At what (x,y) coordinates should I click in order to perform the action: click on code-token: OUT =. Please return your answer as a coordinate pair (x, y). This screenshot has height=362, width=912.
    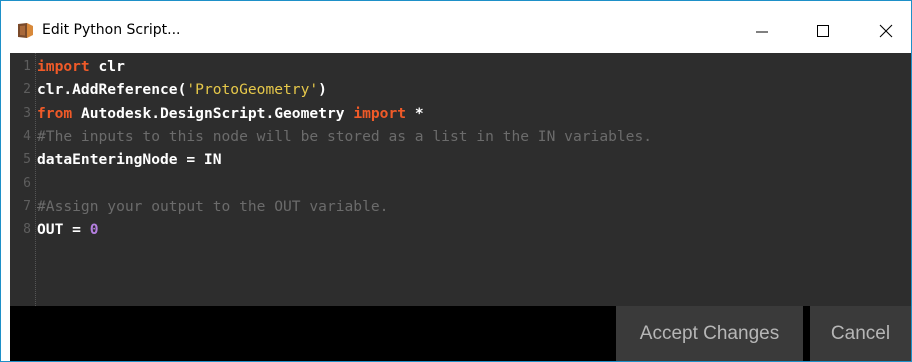
    Looking at the image, I should click on (63, 230).